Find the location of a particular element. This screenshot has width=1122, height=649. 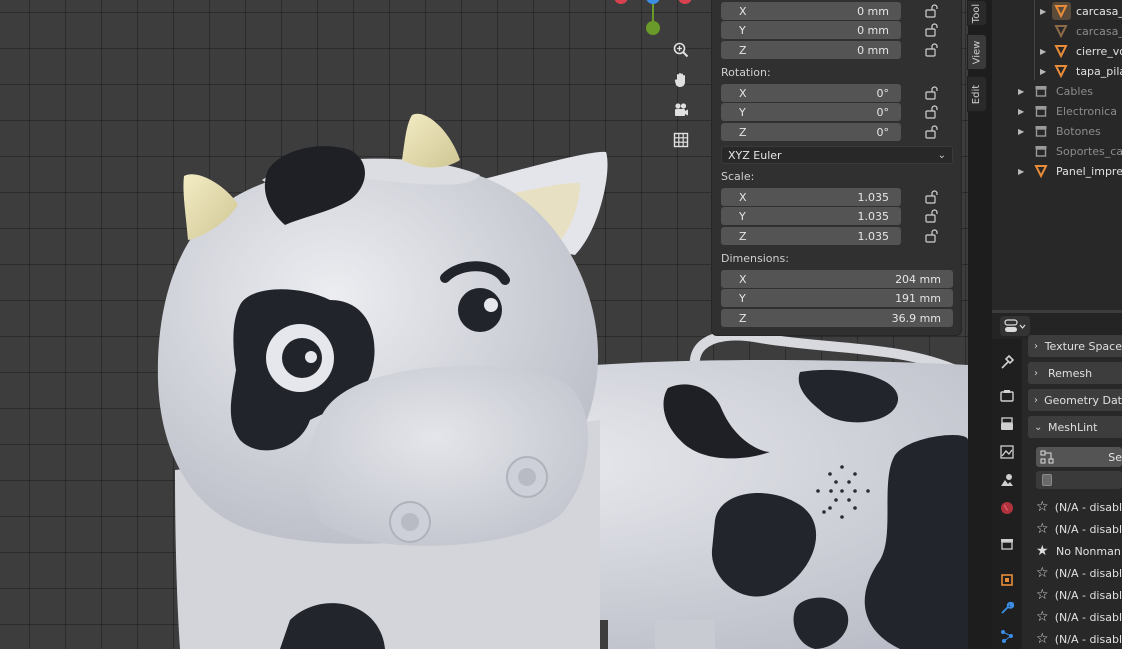

chevron-down-icon: ⌄ is located at coordinates (1038, 427).